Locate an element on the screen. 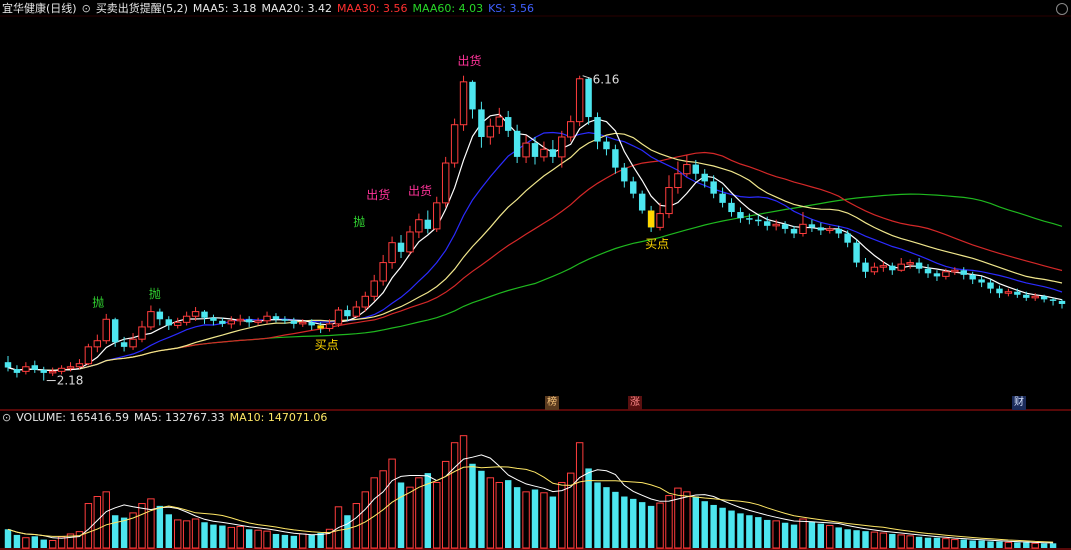 This screenshot has width=1071, height=550. indicator-name: 买卖出货提醒(5,2) is located at coordinates (142, 8).